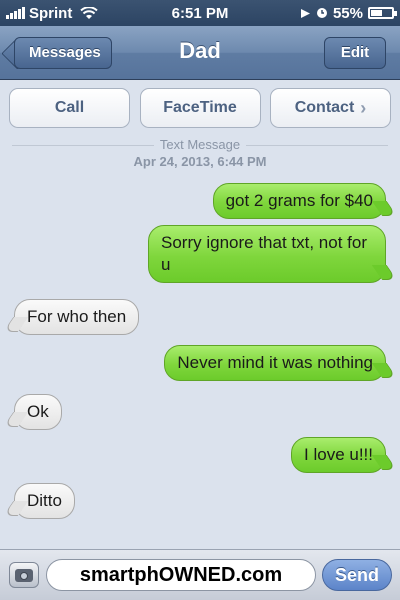  I want to click on facetime-button-label: FaceTime, so click(200, 107).